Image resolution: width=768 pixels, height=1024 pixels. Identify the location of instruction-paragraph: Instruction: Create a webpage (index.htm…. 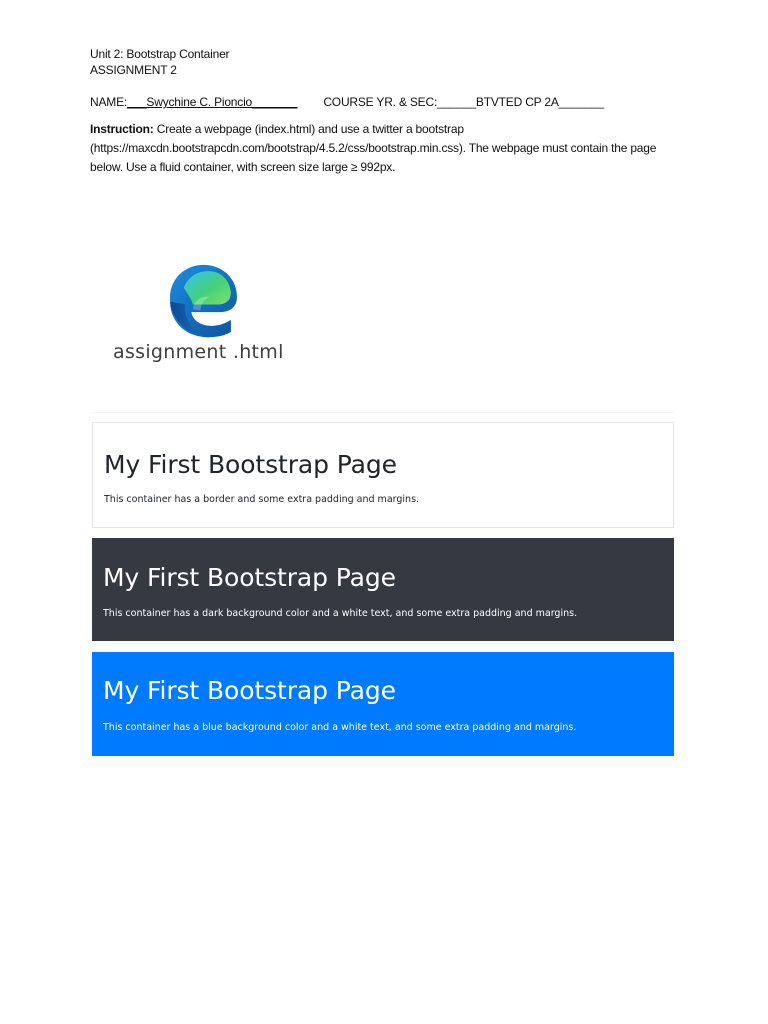
(390, 148).